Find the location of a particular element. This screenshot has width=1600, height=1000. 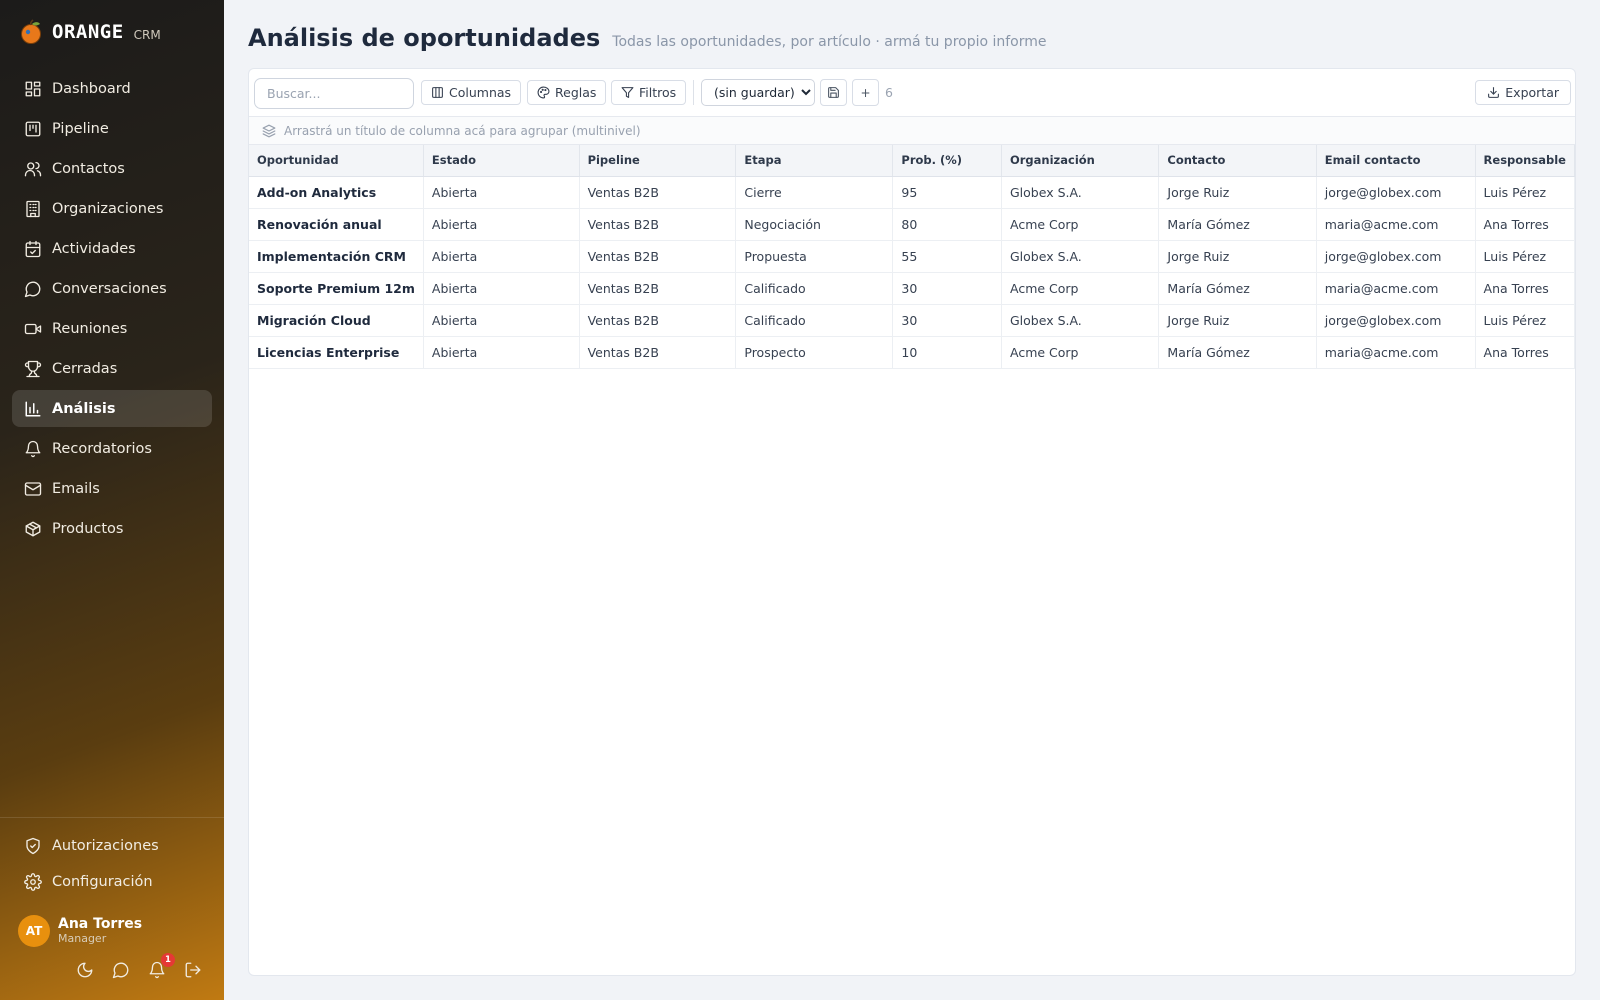

bell-icon is located at coordinates (33, 448).